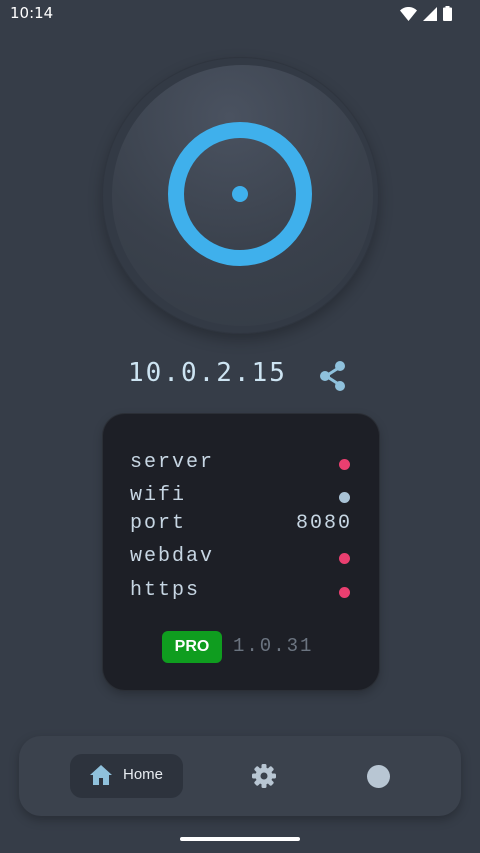 The height and width of the screenshot is (853, 480). I want to click on status-bar: 10:14, so click(240, 14).